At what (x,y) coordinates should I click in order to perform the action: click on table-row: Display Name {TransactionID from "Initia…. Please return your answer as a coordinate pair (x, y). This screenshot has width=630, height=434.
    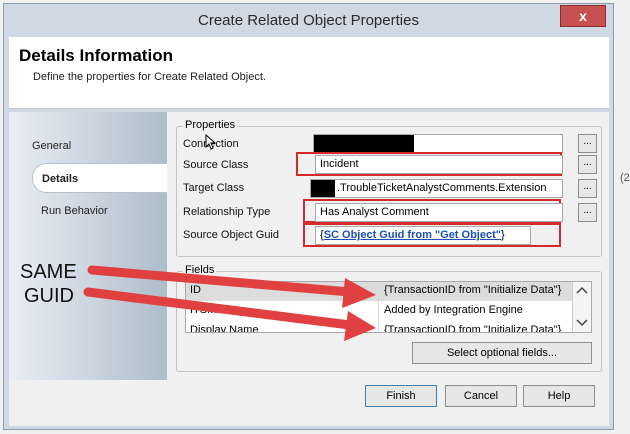
    Looking at the image, I should click on (381, 327).